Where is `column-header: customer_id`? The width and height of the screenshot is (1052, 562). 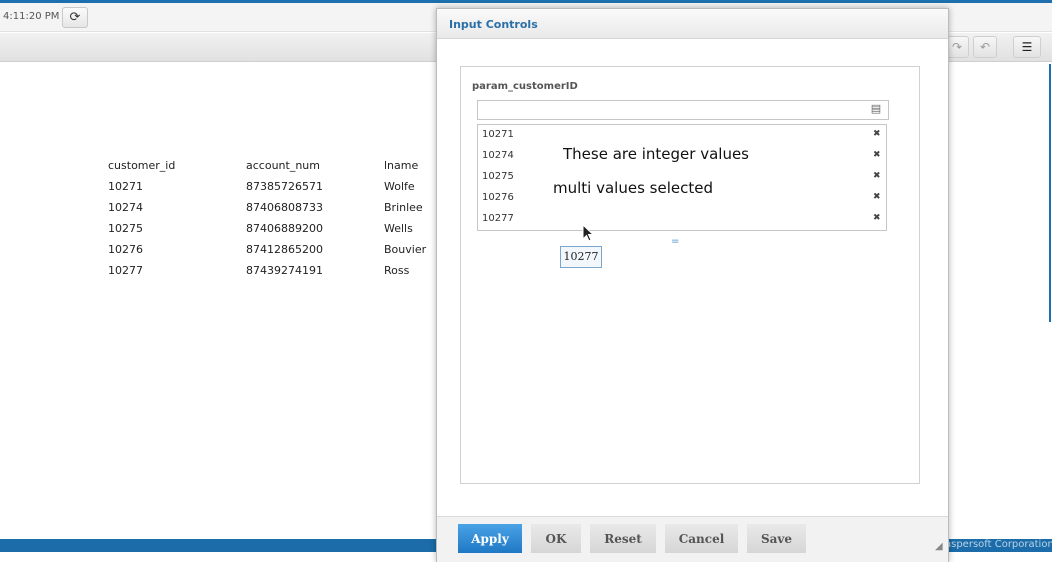 column-header: customer_id is located at coordinates (142, 165).